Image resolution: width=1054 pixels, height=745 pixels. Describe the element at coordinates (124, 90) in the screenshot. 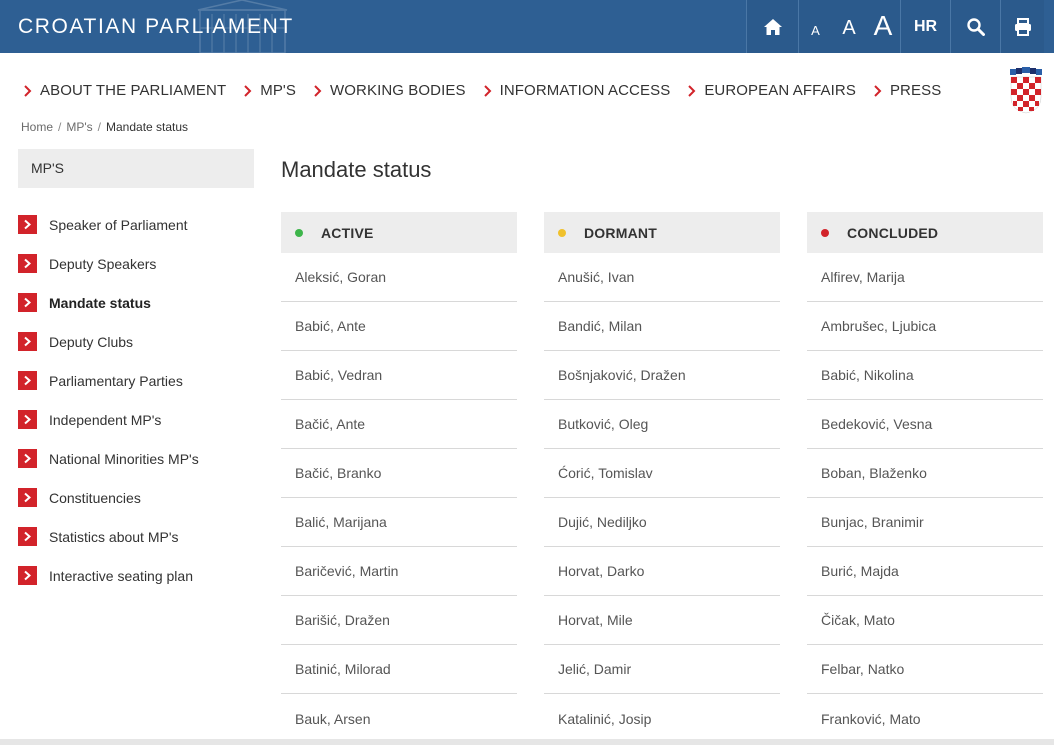

I see `nav-item-about: ABOUT THE PARLIAMENT` at that location.